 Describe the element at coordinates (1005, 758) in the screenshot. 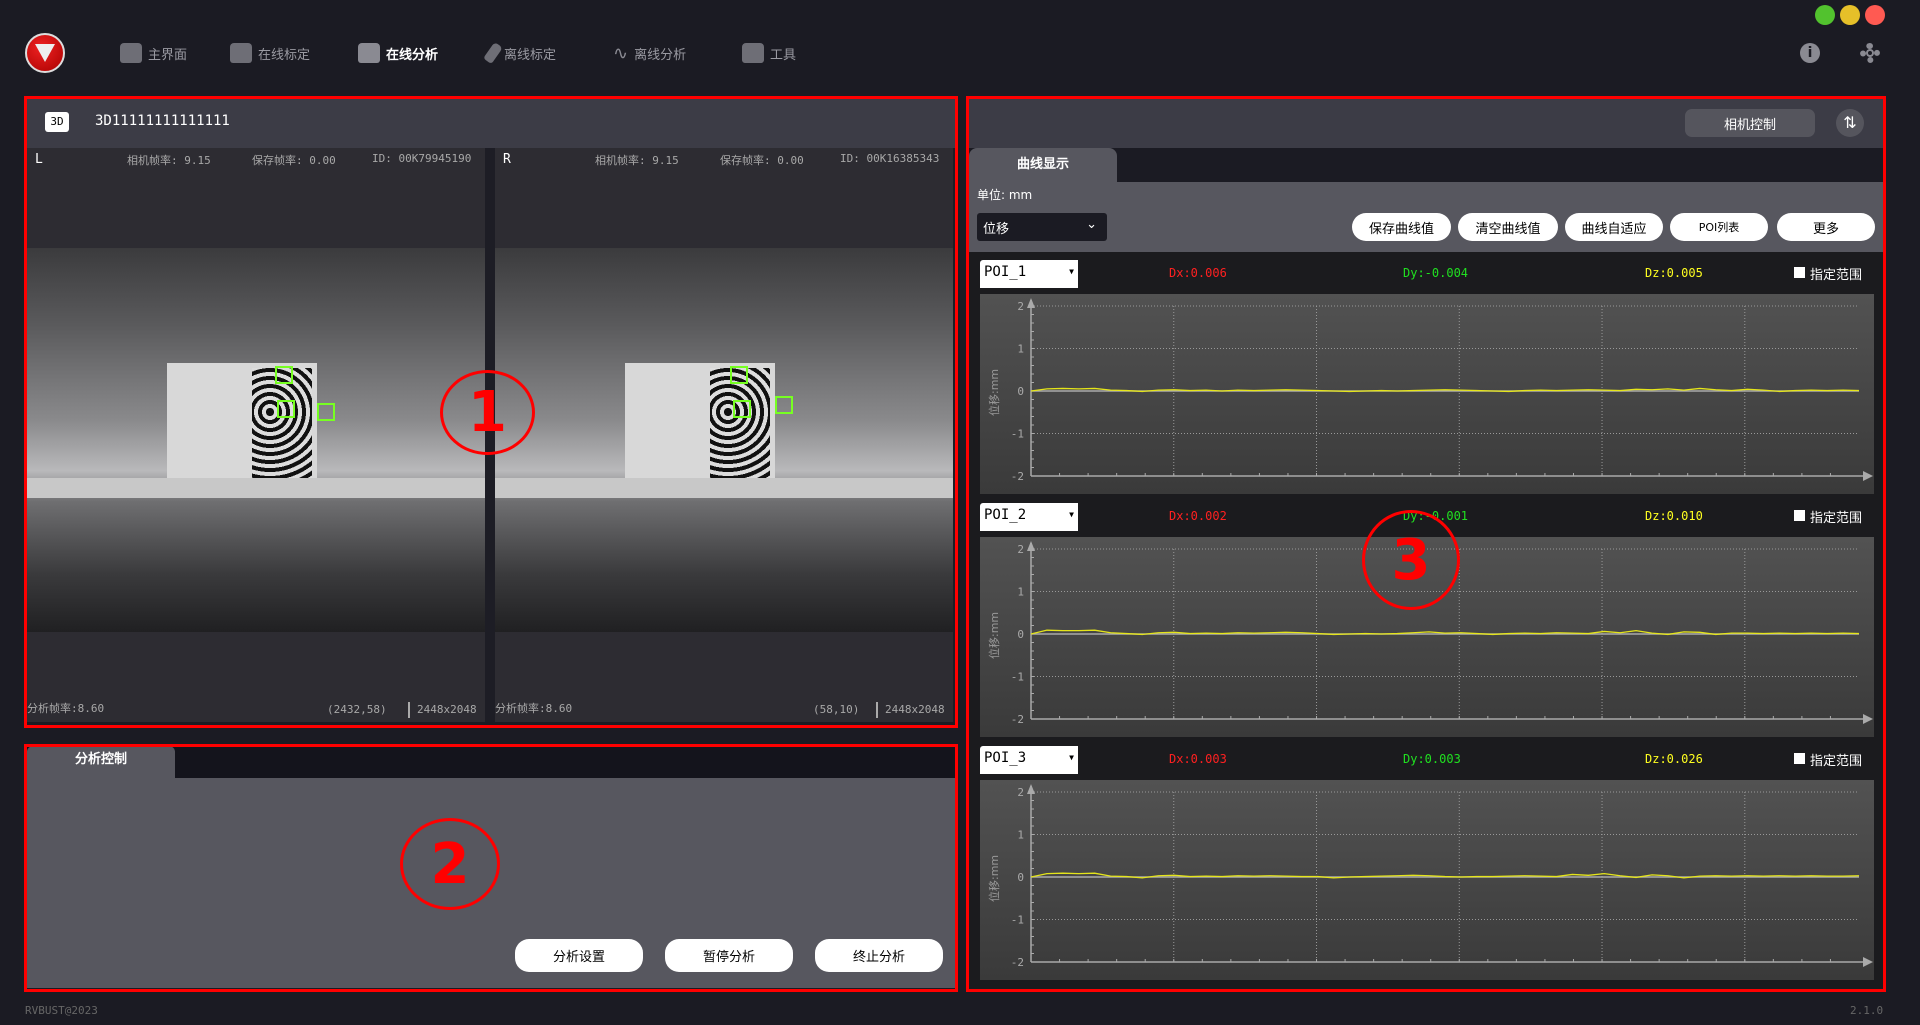

I see `poi-select-value: POI_3` at that location.